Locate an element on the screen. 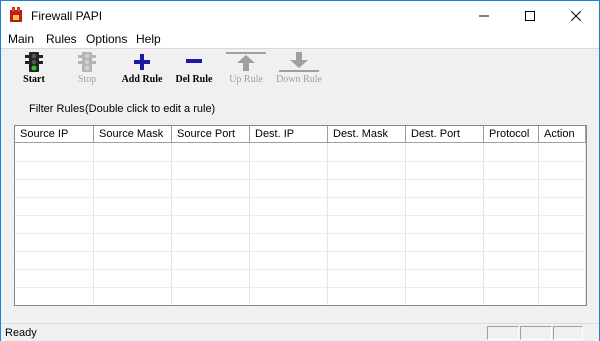 The width and height of the screenshot is (600, 341). column-header-action: Action is located at coordinates (562, 134).